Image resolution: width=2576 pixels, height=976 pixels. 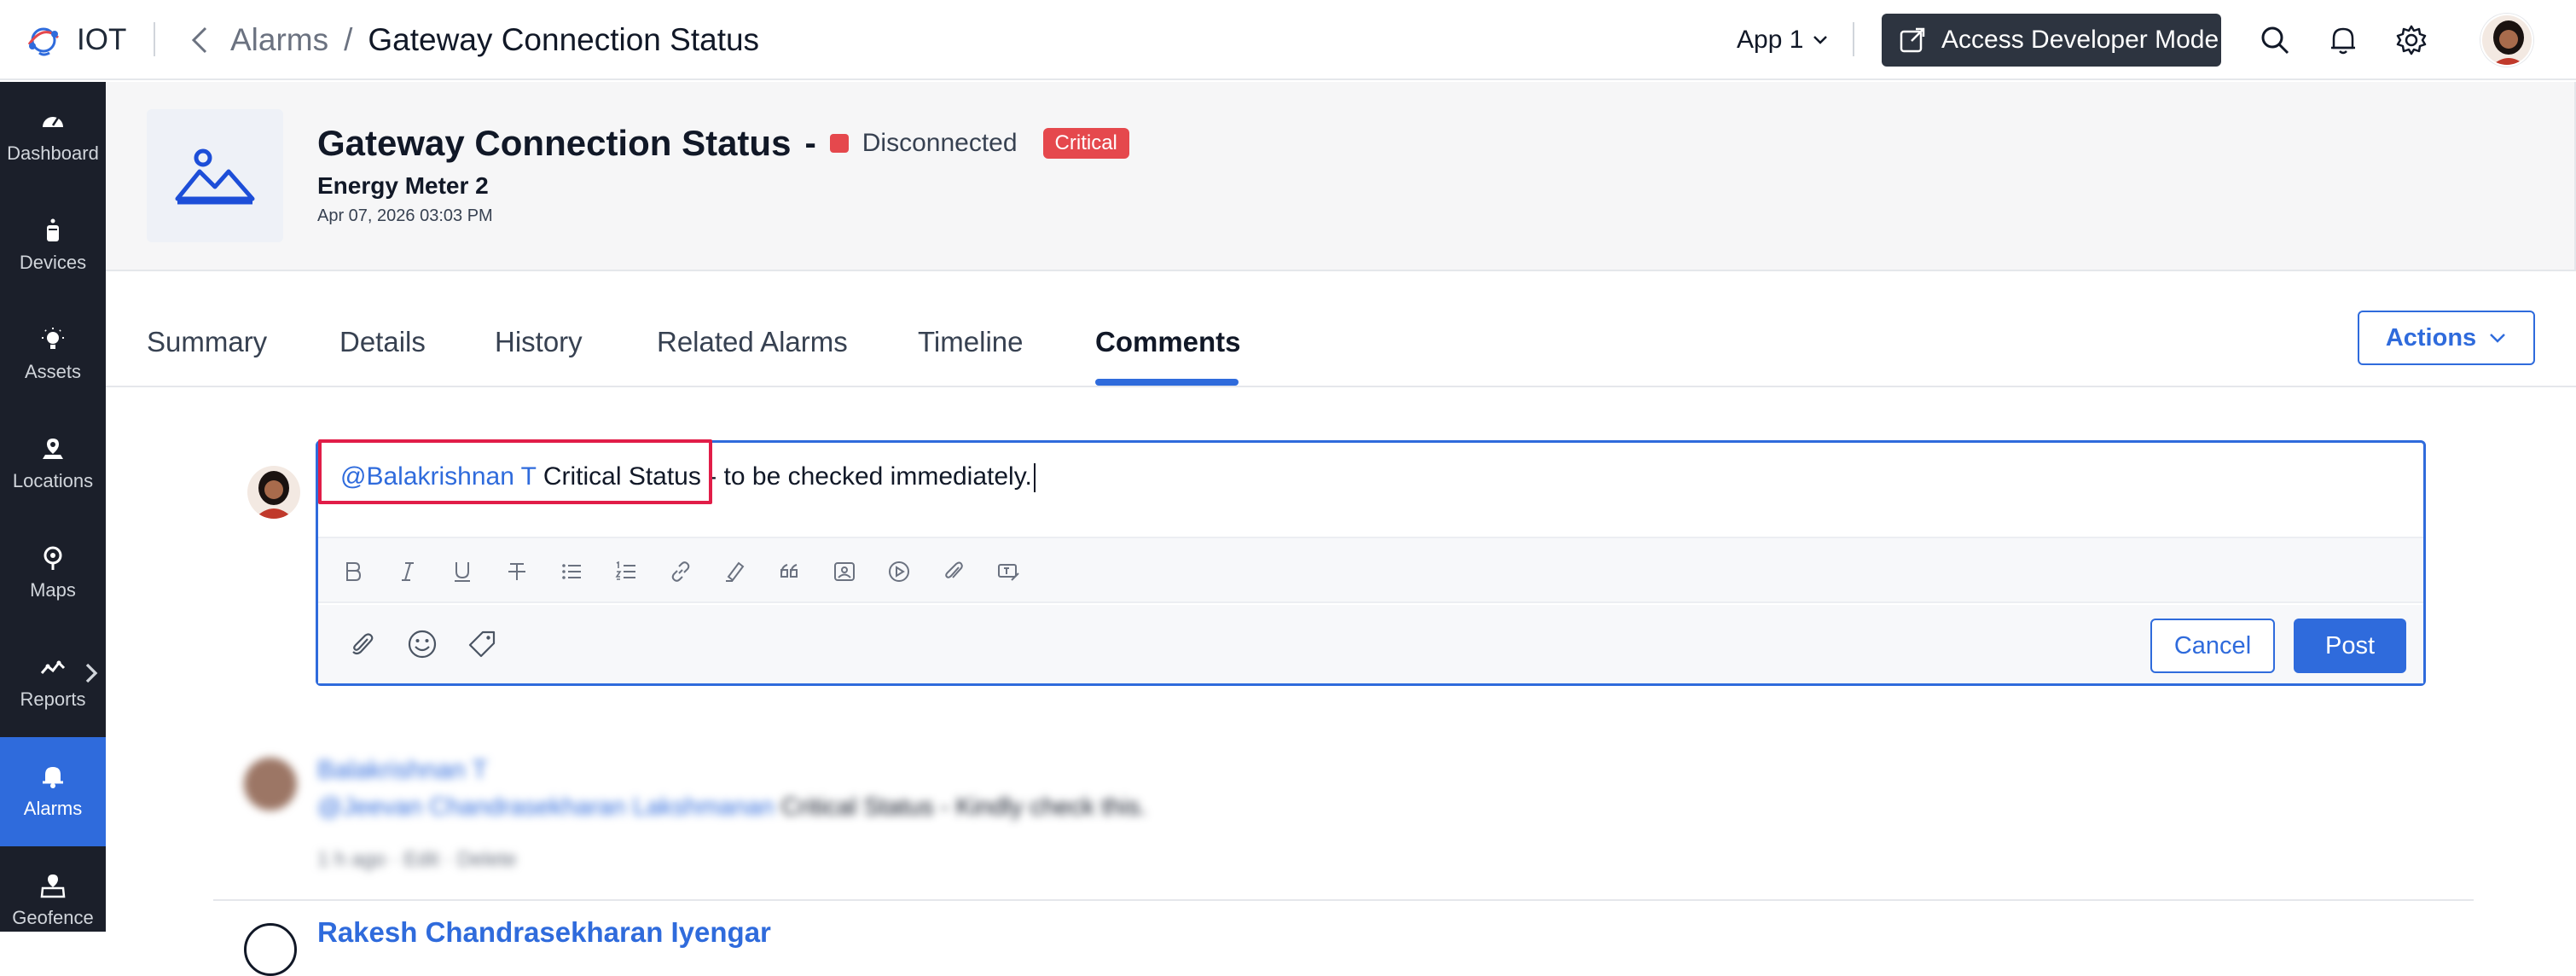 What do you see at coordinates (74, 40) in the screenshot?
I see `brand: IOT` at bounding box center [74, 40].